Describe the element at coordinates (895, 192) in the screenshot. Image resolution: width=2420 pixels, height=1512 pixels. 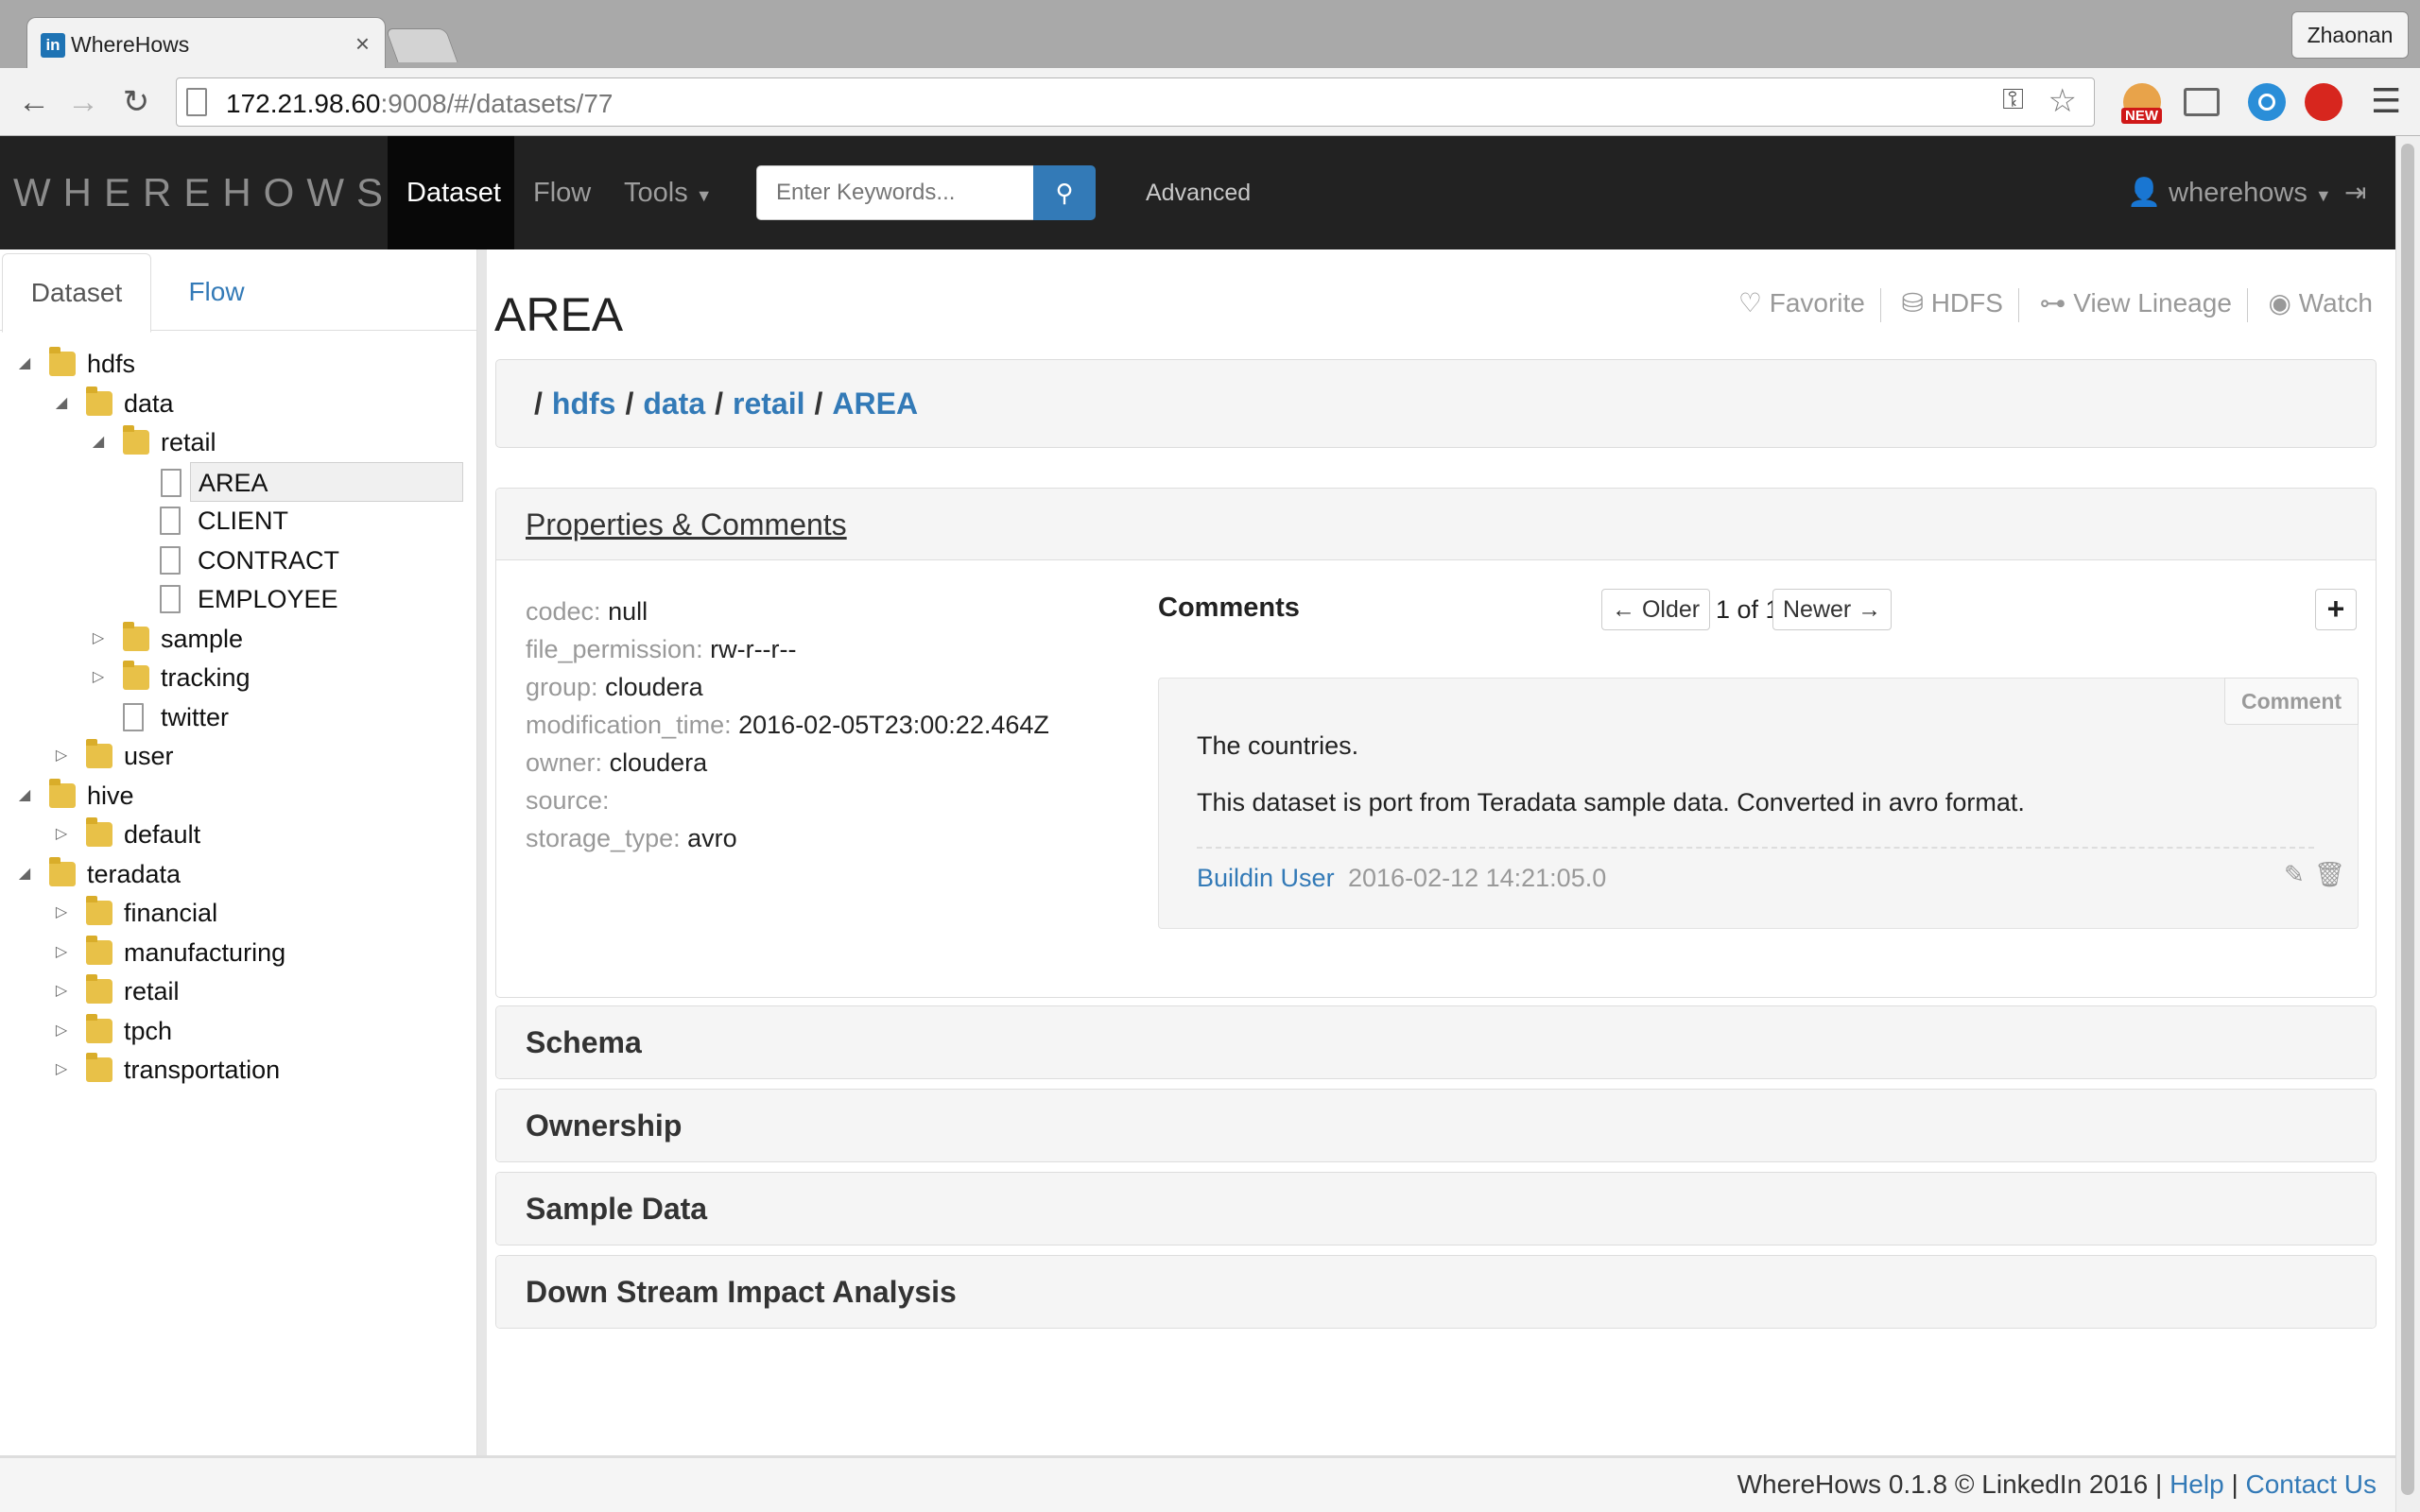
I see `search-input` at that location.